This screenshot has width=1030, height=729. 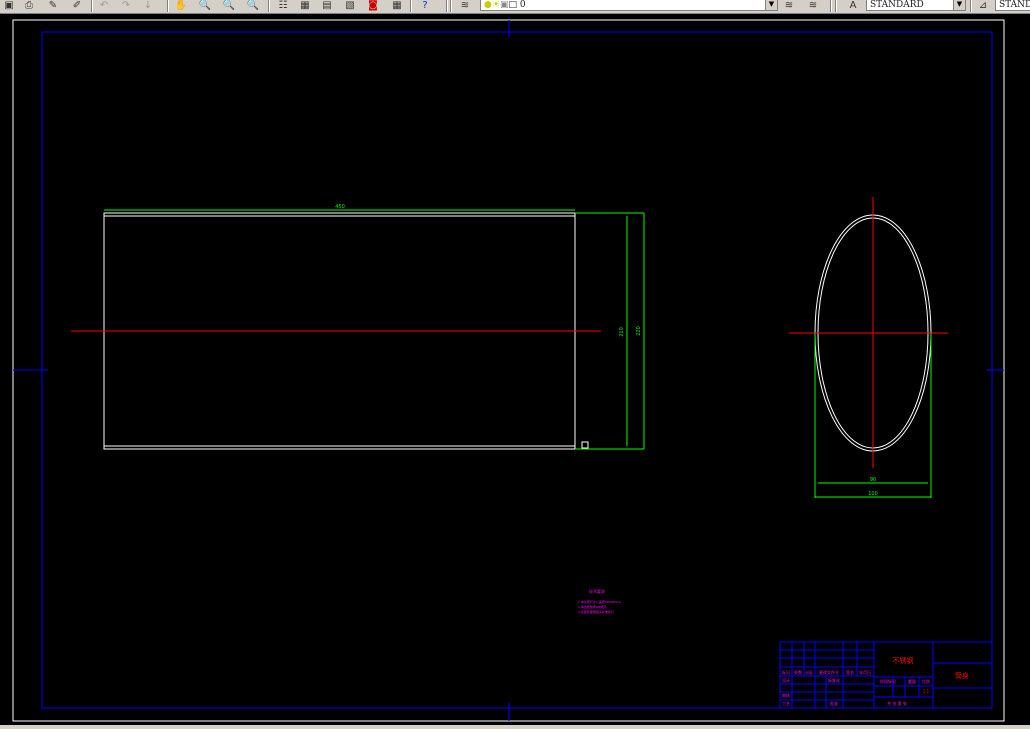 What do you see at coordinates (397, 6) in the screenshot?
I see `calculator-icon: ▦` at bounding box center [397, 6].